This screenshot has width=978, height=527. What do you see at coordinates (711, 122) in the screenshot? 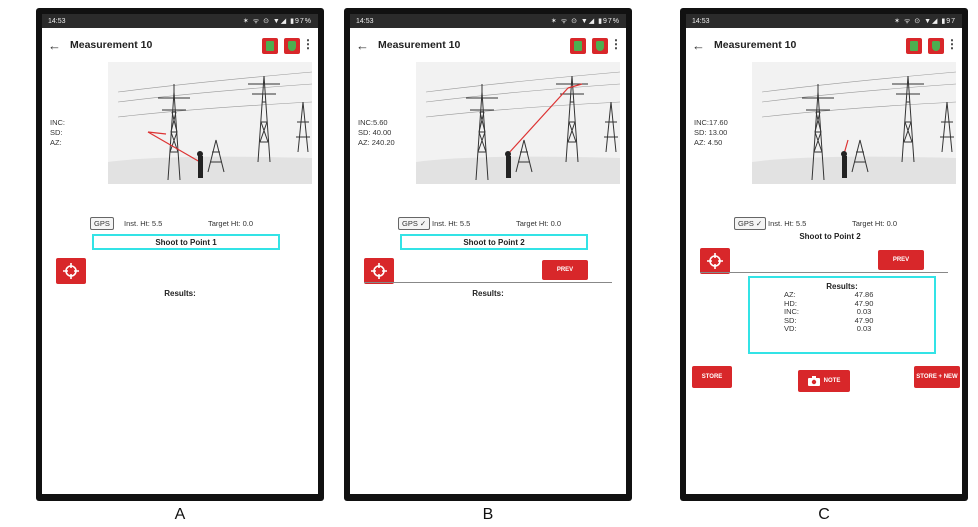
I see `inc-readout: INC:17.60` at bounding box center [711, 122].